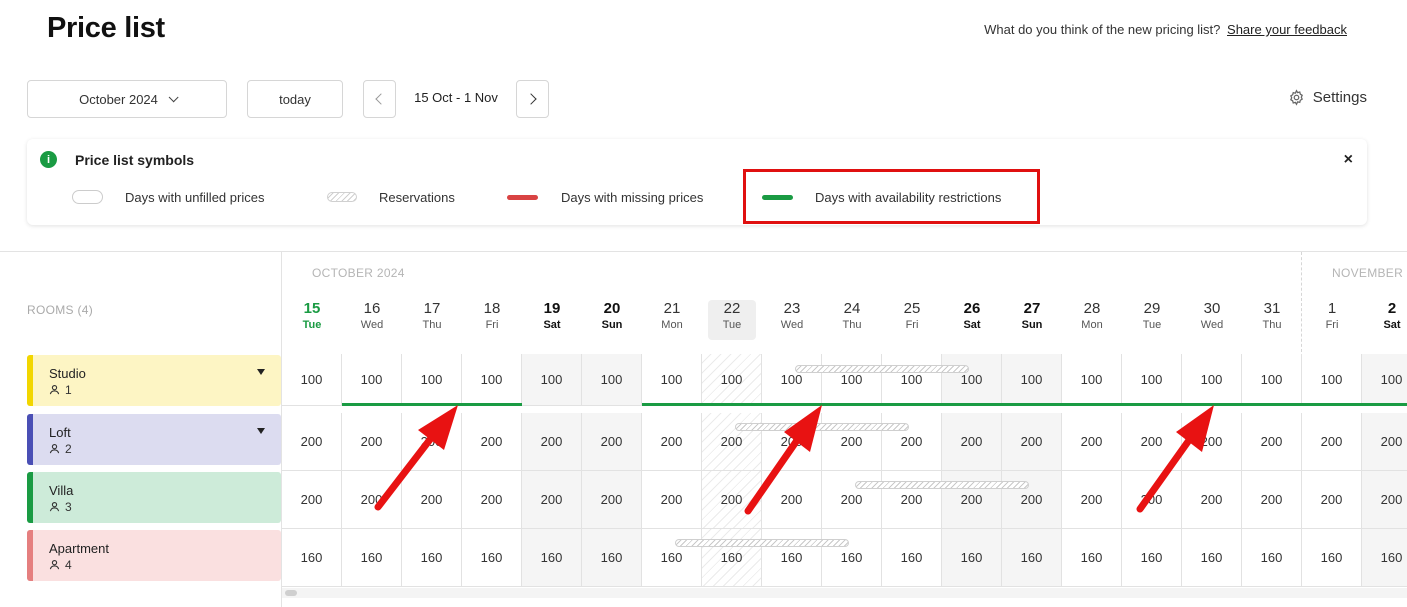 The height and width of the screenshot is (607, 1407). I want to click on today-button: today, so click(295, 99).